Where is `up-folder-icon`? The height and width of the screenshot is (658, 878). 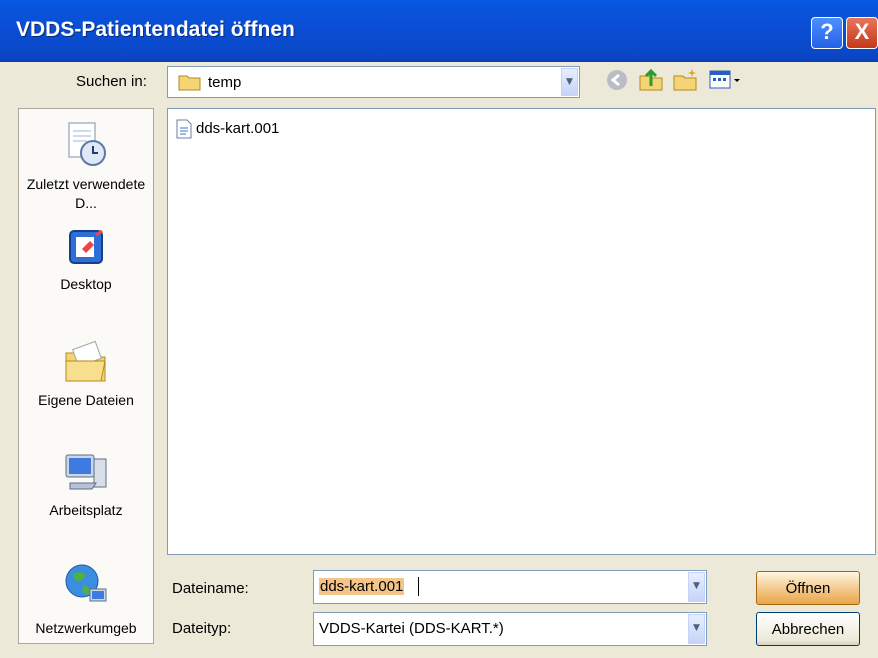
up-folder-icon is located at coordinates (651, 80).